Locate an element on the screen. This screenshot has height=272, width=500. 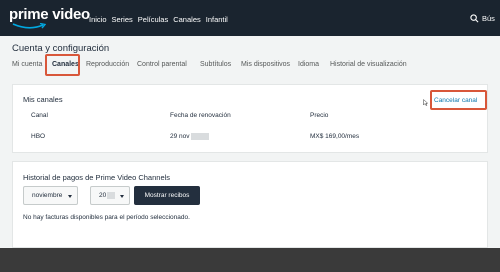
page-title: Cuenta y configuración is located at coordinates (61, 48).